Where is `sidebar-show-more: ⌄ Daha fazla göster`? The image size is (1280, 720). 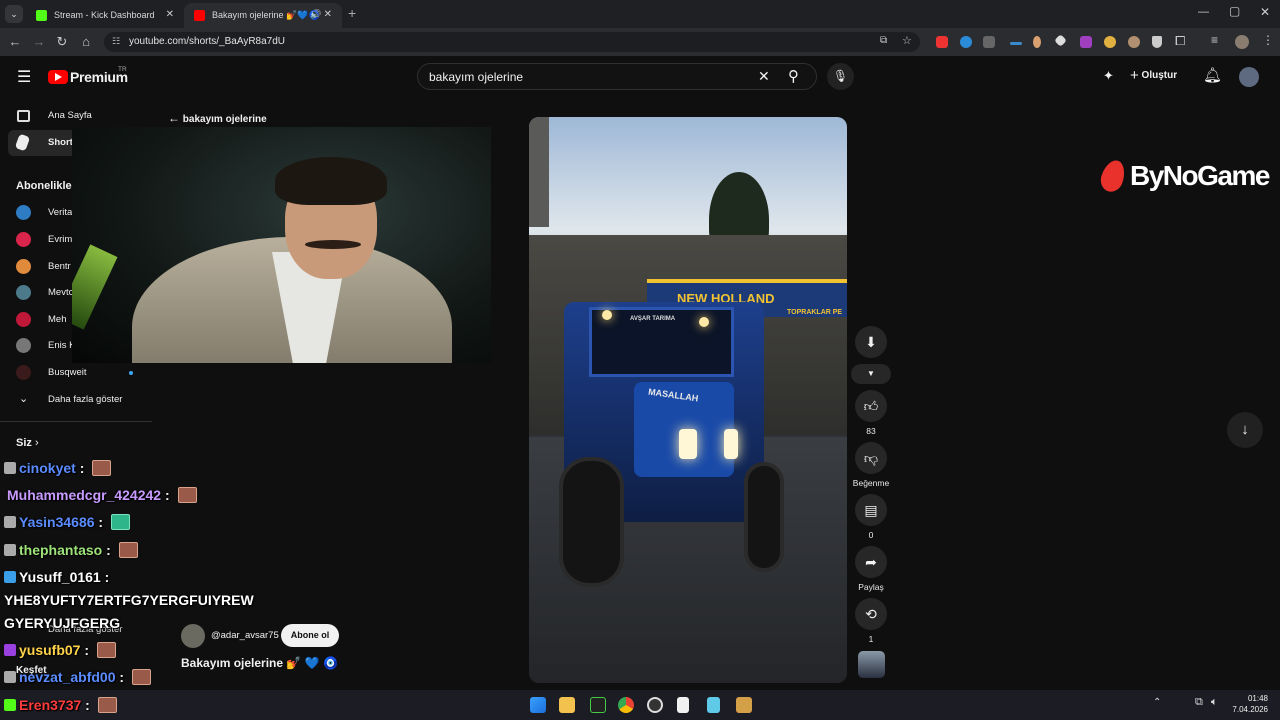 sidebar-show-more: ⌄ Daha fazla göster is located at coordinates (76, 400).